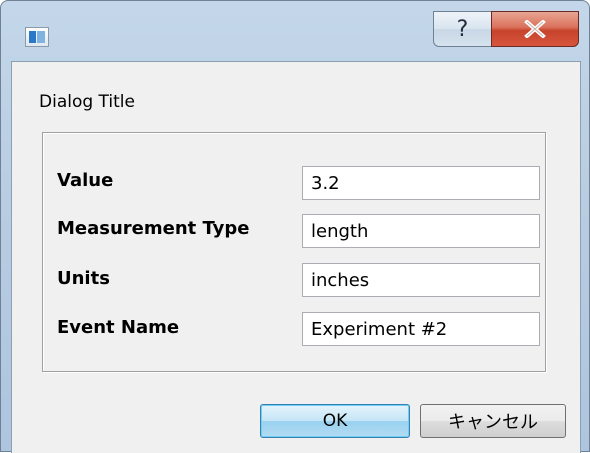 Image resolution: width=590 pixels, height=453 pixels. Describe the element at coordinates (87, 102) in the screenshot. I see `dialog-title: Dialog Title` at that location.